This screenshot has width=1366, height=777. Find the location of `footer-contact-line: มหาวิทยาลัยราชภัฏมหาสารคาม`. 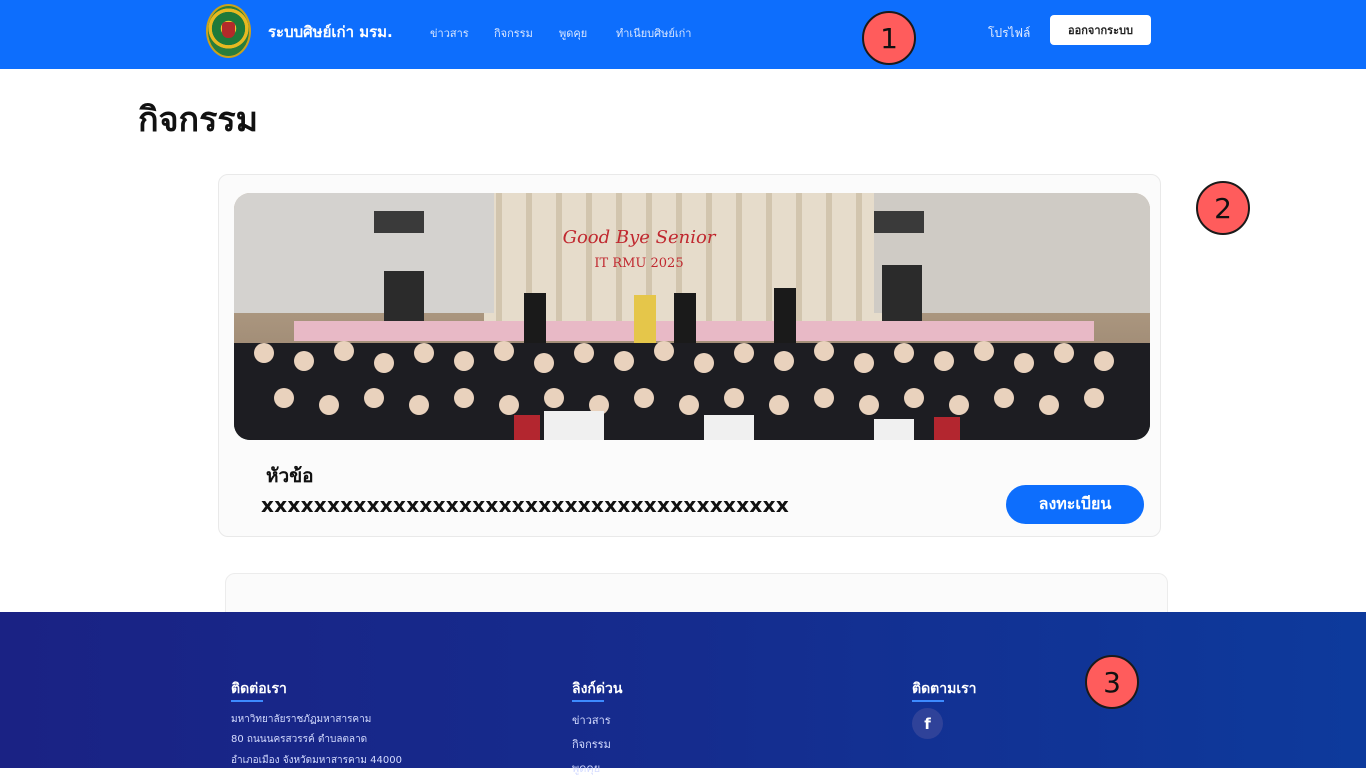

footer-contact-line: มหาวิทยาลัยราชภัฏมหาสารคาม is located at coordinates (301, 719).